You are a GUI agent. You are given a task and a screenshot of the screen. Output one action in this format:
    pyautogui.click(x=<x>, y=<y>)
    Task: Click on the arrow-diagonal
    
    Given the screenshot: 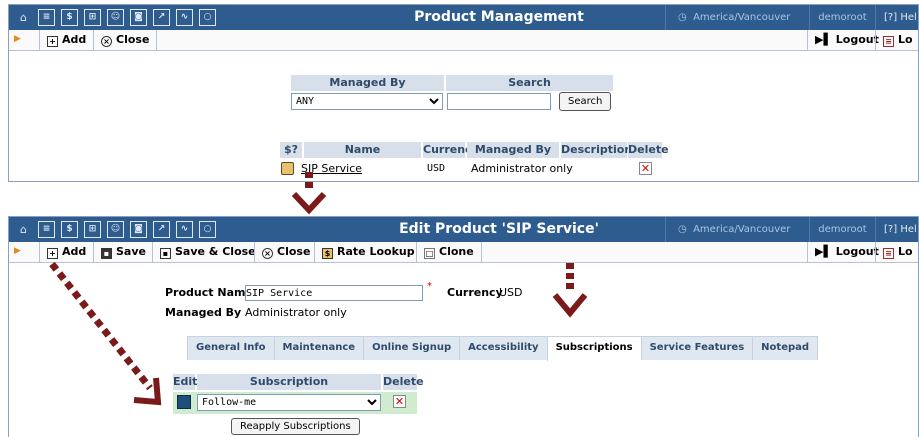 What is the action you would take?
    pyautogui.click(x=105, y=333)
    